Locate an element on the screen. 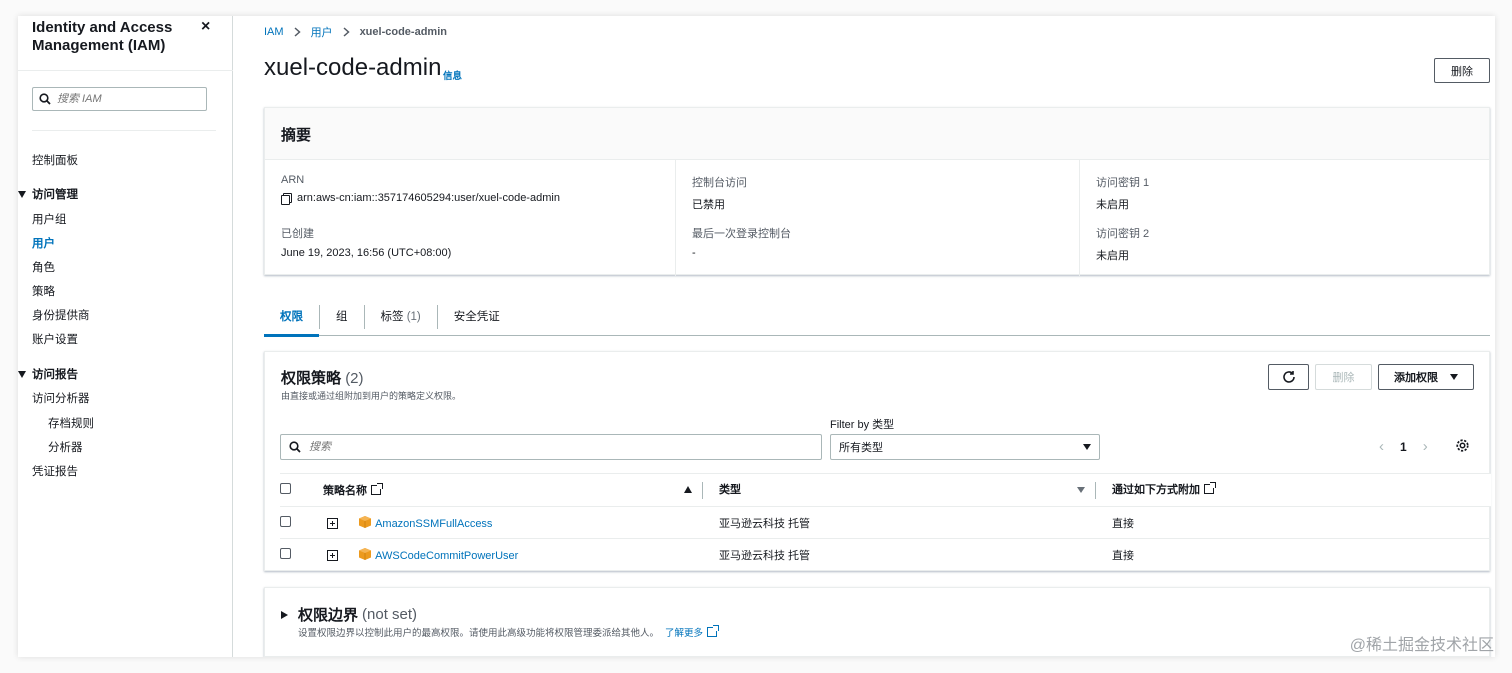 This screenshot has height=673, width=1512. tab-tags: 标签 (1) is located at coordinates (400, 316).